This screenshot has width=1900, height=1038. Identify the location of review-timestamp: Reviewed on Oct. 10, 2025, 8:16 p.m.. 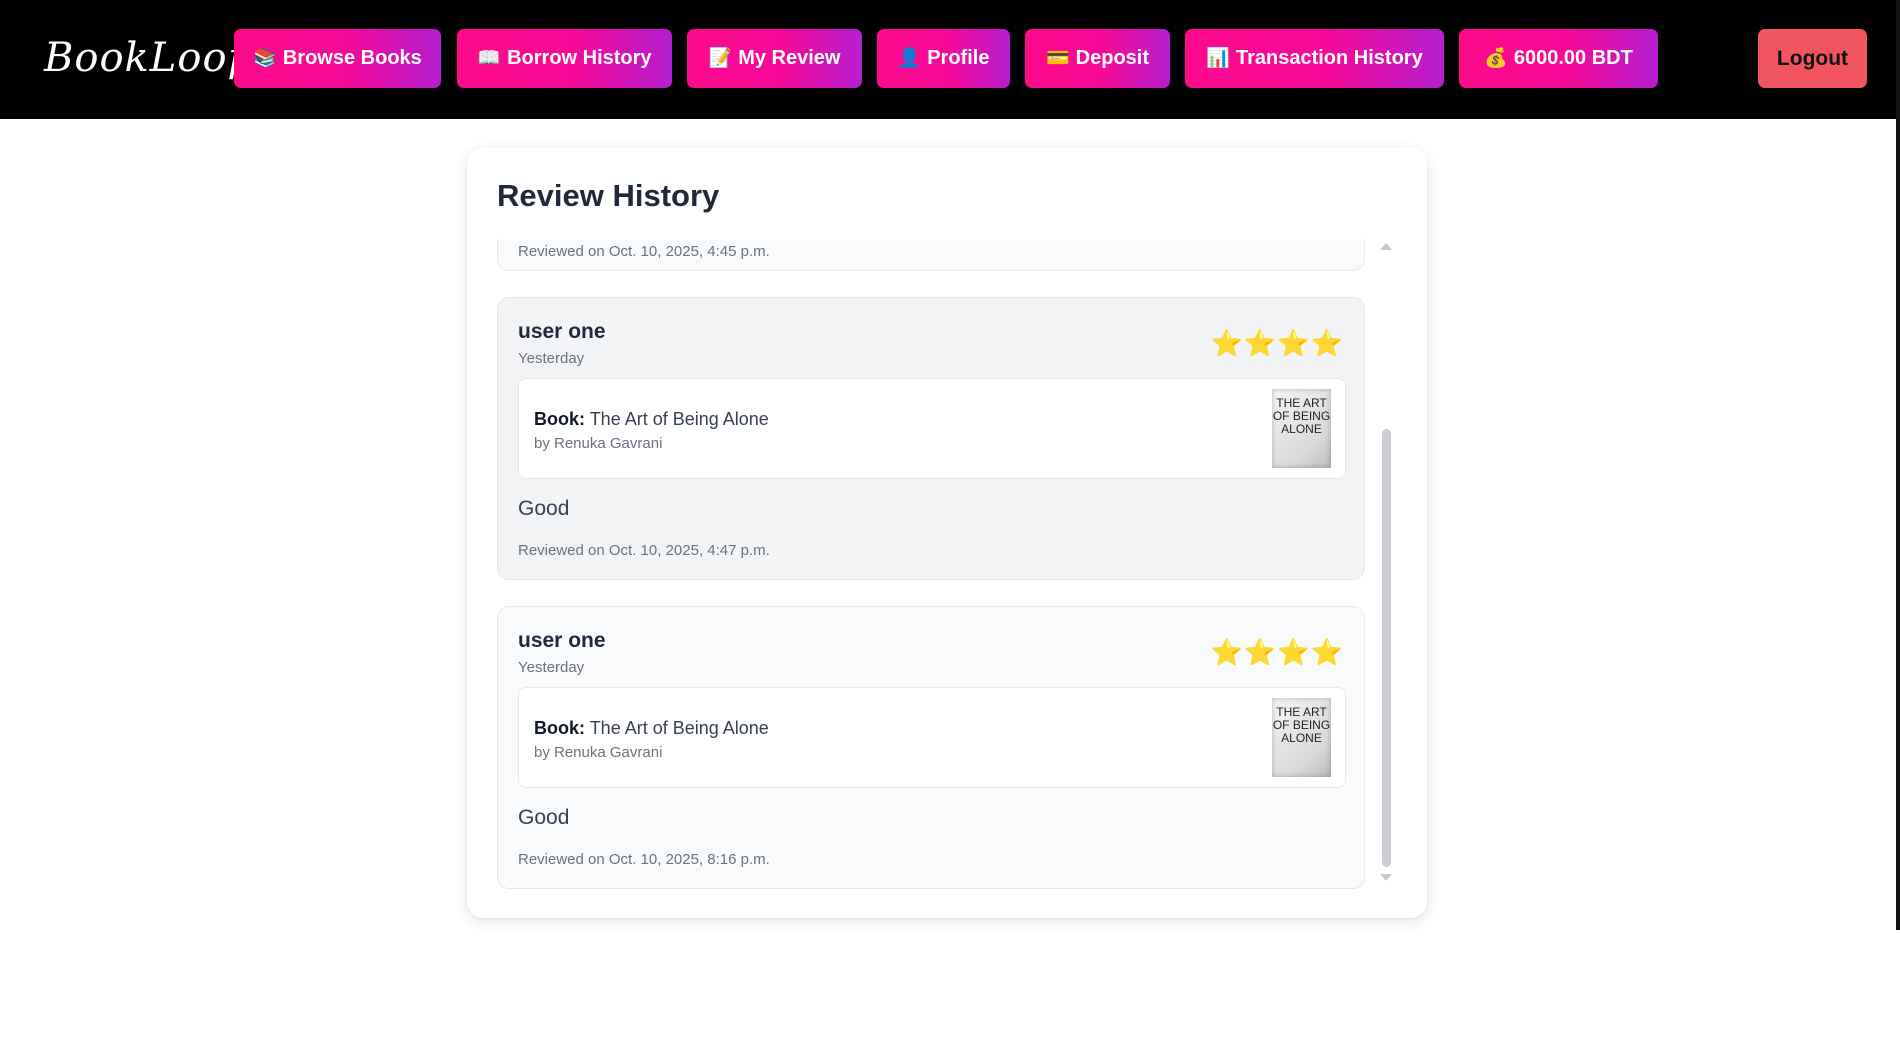
(644, 859).